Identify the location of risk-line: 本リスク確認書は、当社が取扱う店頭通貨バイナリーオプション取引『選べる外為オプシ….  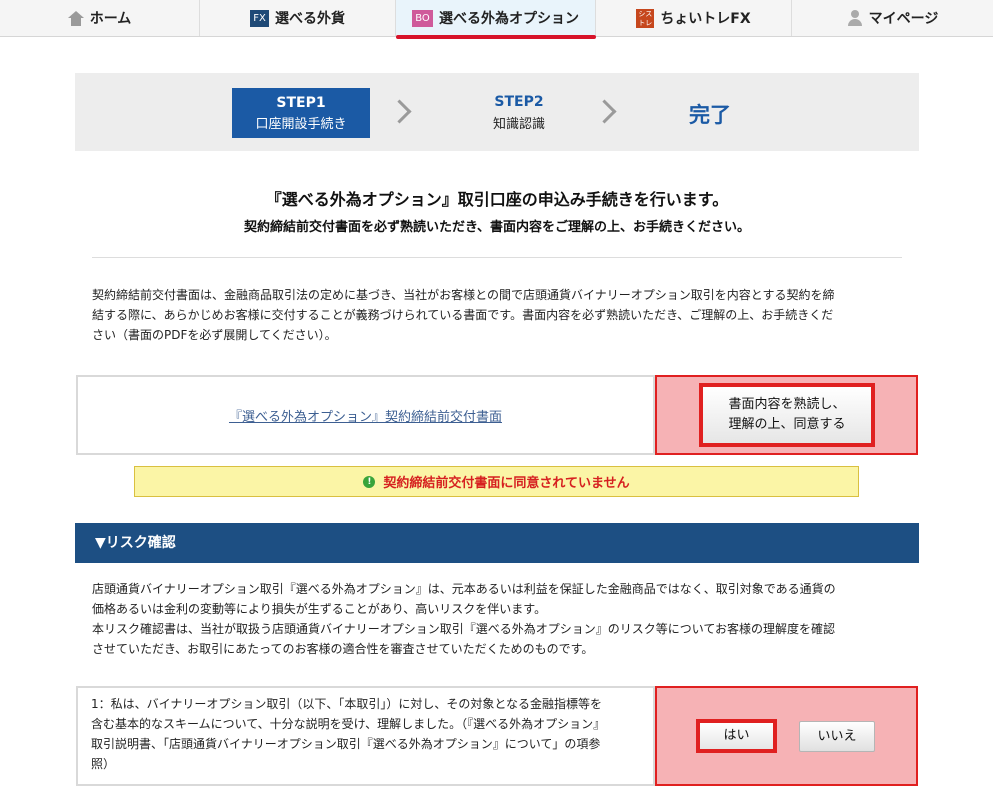
(464, 629).